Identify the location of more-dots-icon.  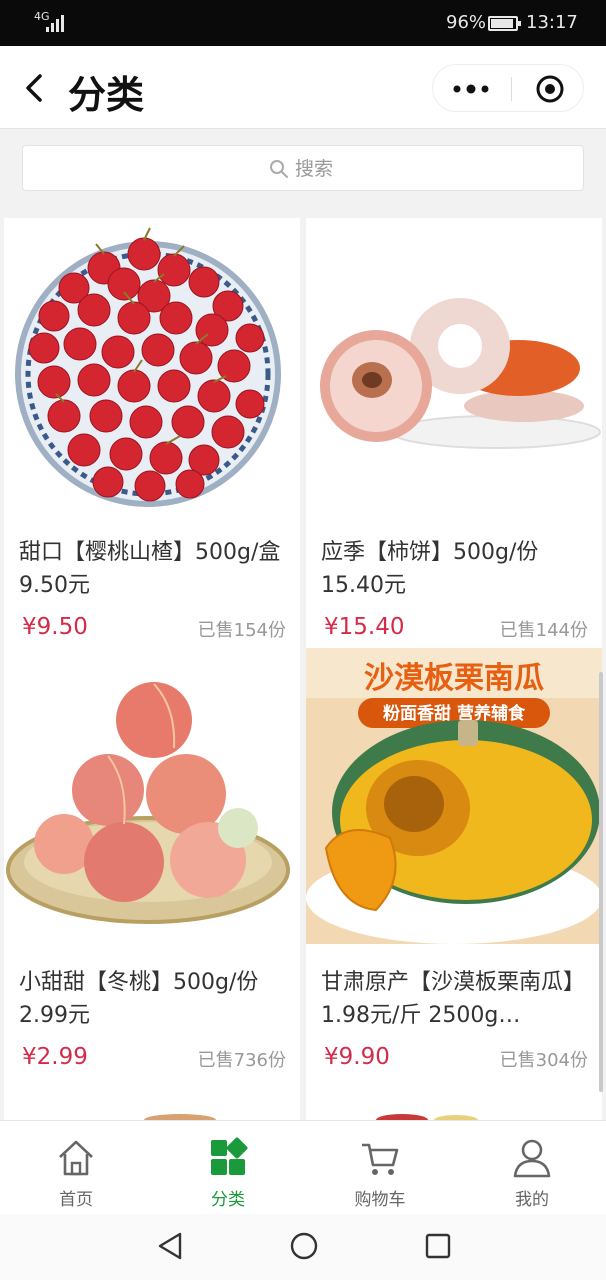
(471, 89).